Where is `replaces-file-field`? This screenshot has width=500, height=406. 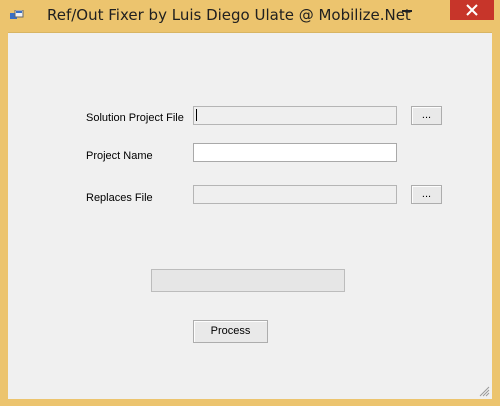 replaces-file-field is located at coordinates (295, 194).